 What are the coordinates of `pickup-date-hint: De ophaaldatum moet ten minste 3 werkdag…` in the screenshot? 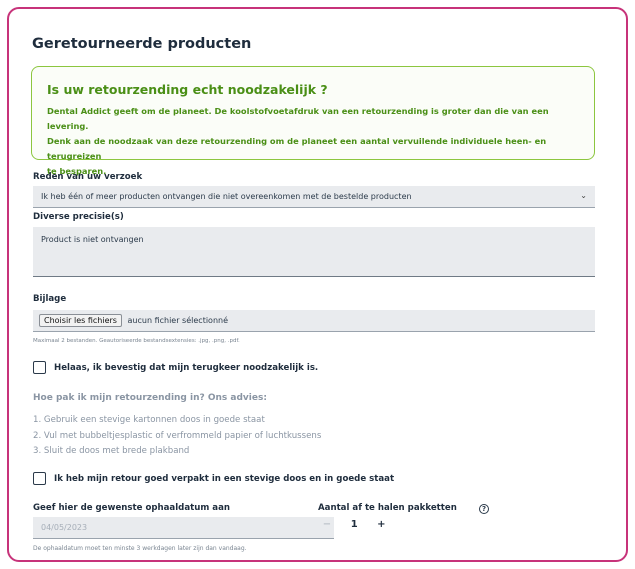 It's located at (140, 548).